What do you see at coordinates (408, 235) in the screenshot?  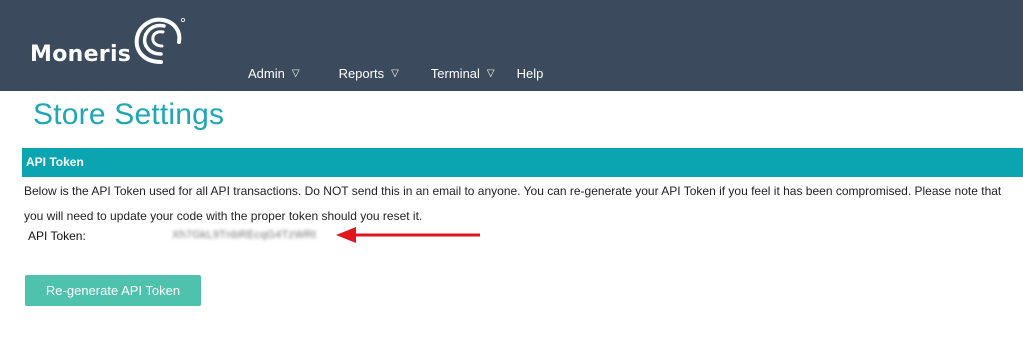 I see `red-arrow-annotation-icon` at bounding box center [408, 235].